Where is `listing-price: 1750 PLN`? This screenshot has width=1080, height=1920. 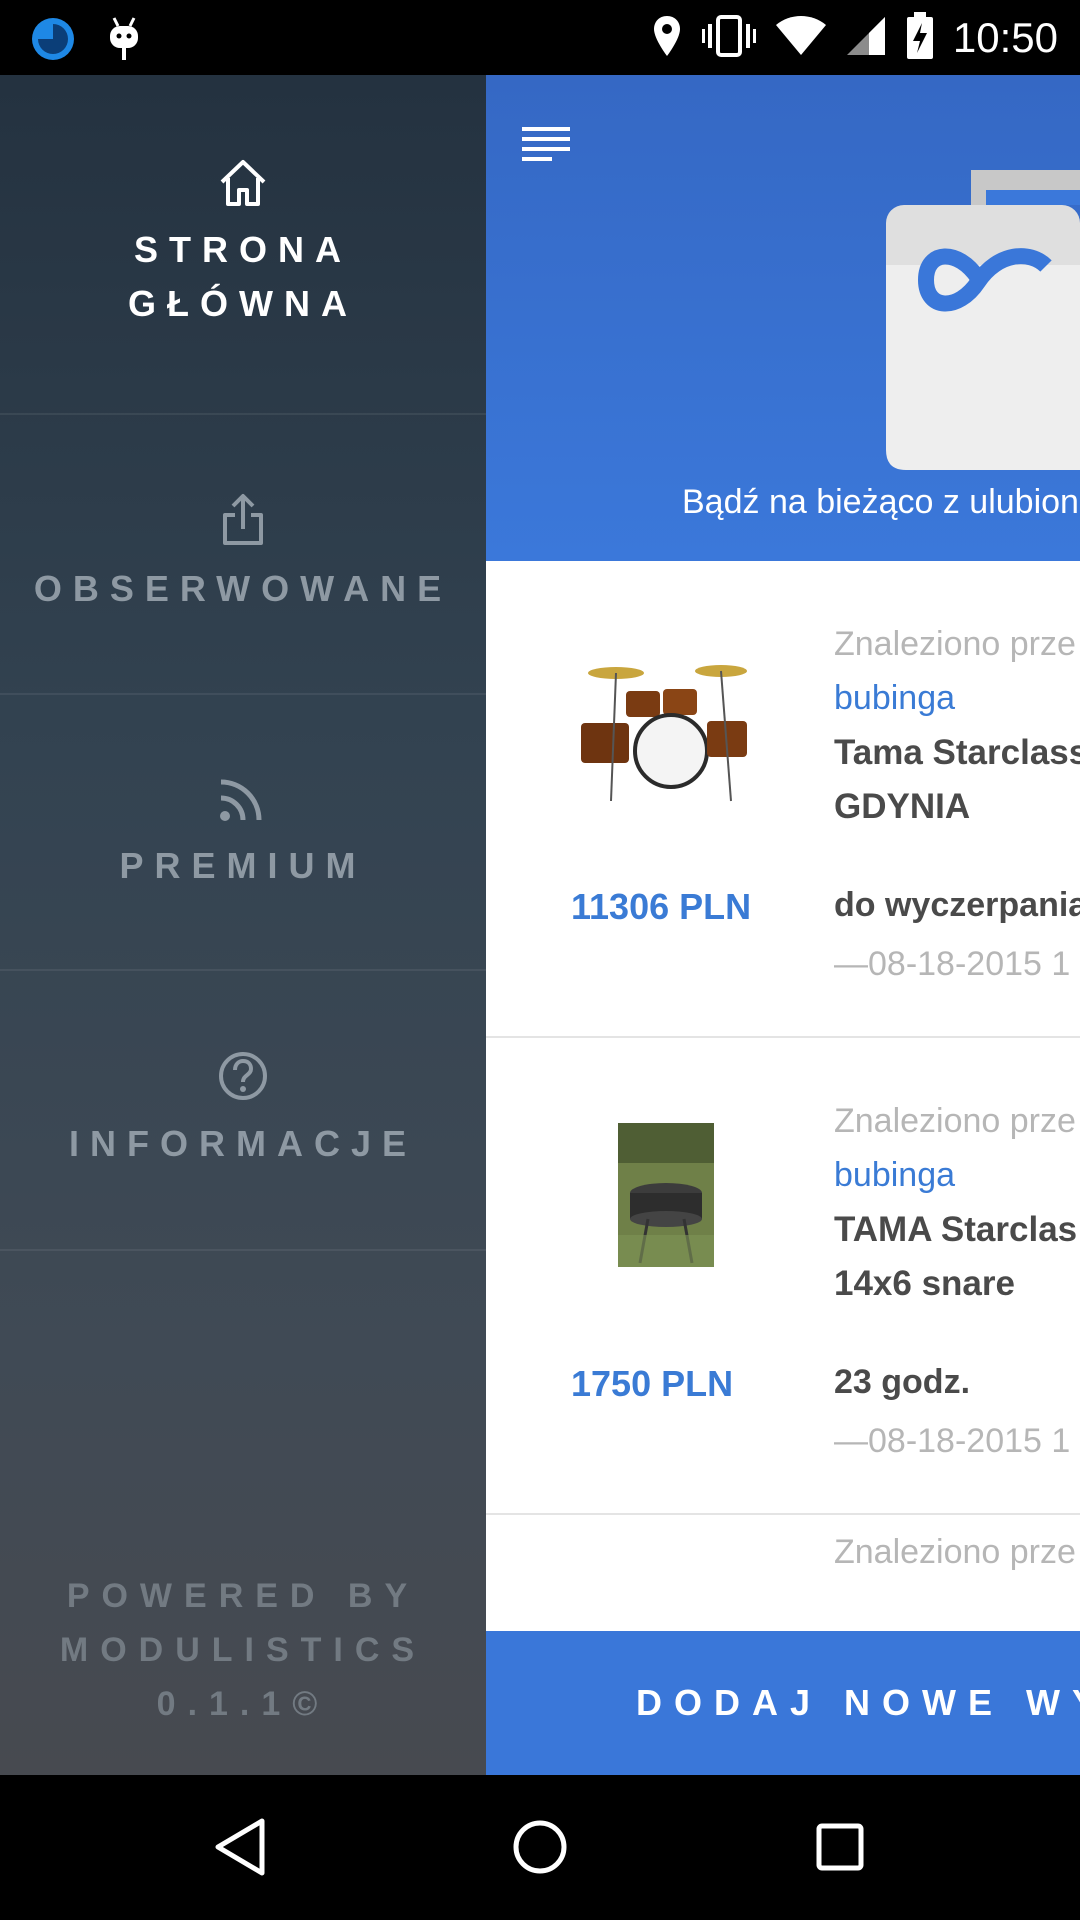
listing-price: 1750 PLN is located at coordinates (652, 1383).